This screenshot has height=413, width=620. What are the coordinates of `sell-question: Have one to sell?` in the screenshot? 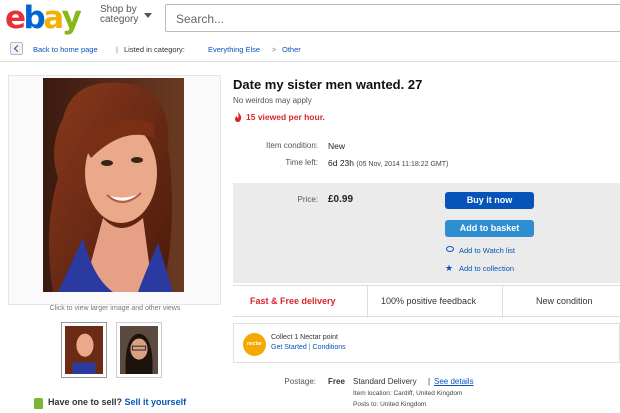 It's located at (85, 402).